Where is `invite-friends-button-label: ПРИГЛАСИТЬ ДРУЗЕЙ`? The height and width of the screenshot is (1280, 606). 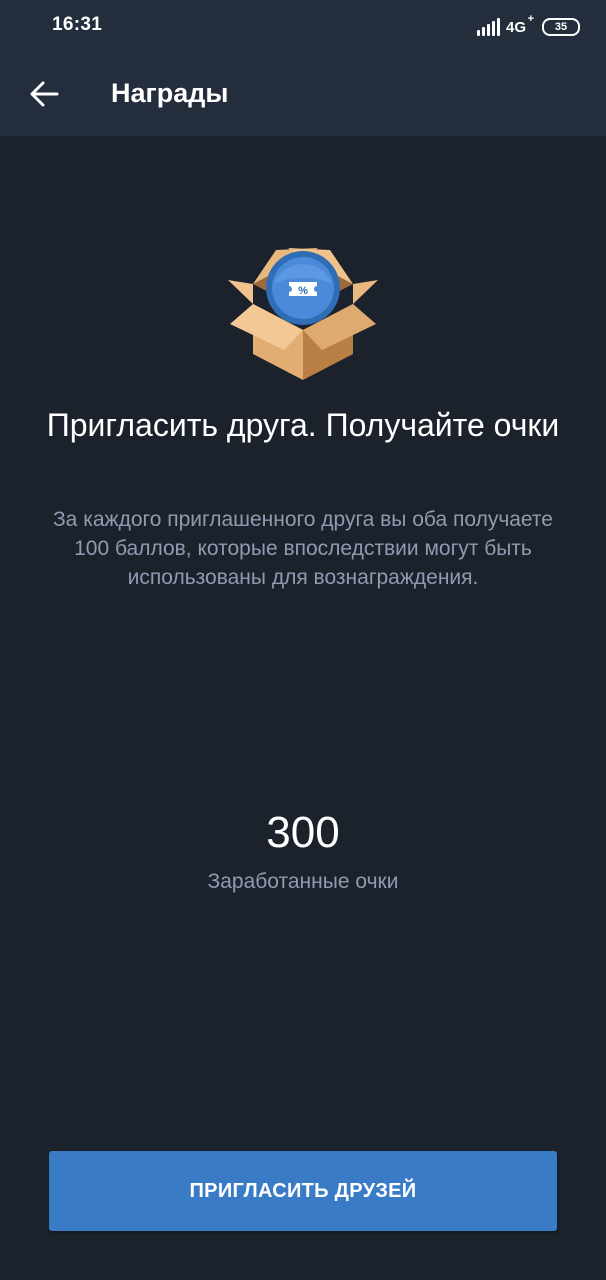 invite-friends-button-label: ПРИГЛАСИТЬ ДРУЗЕЙ is located at coordinates (303, 1190).